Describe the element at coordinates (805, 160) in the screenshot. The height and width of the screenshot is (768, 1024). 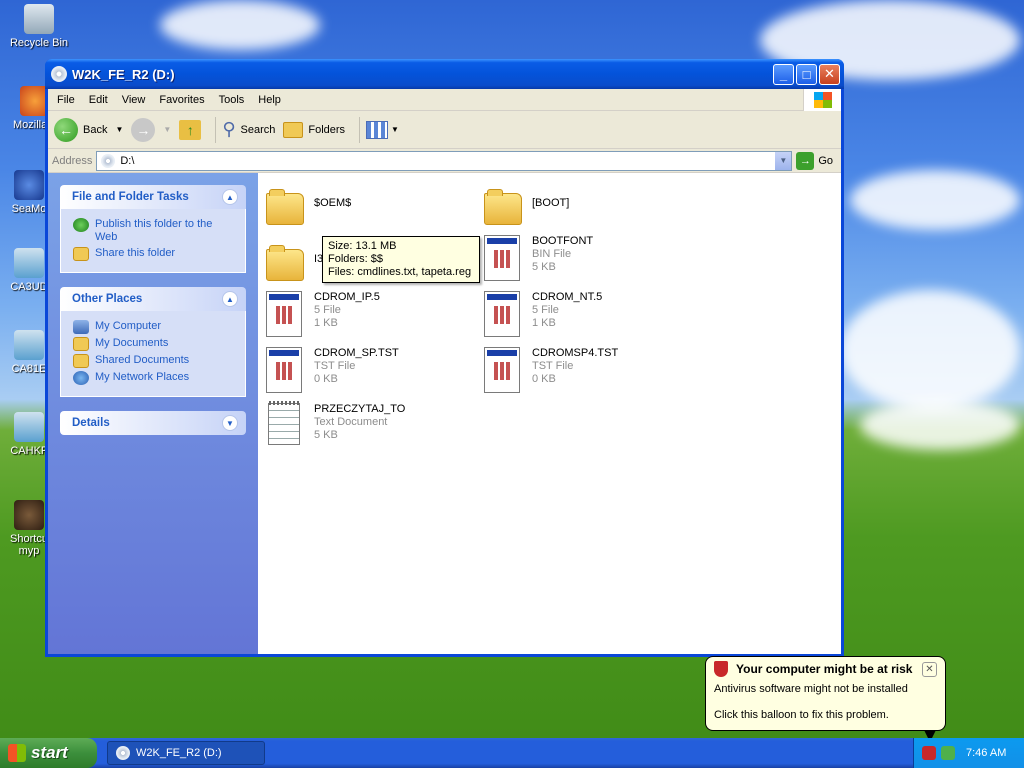
I see `go-arrow-icon: →` at that location.